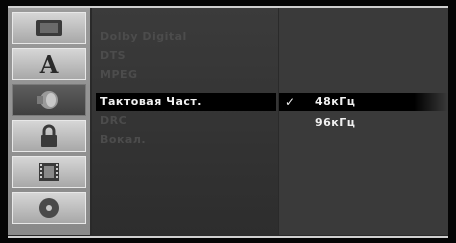 The height and width of the screenshot is (243, 456). I want to click on category-display, so click(49, 28).